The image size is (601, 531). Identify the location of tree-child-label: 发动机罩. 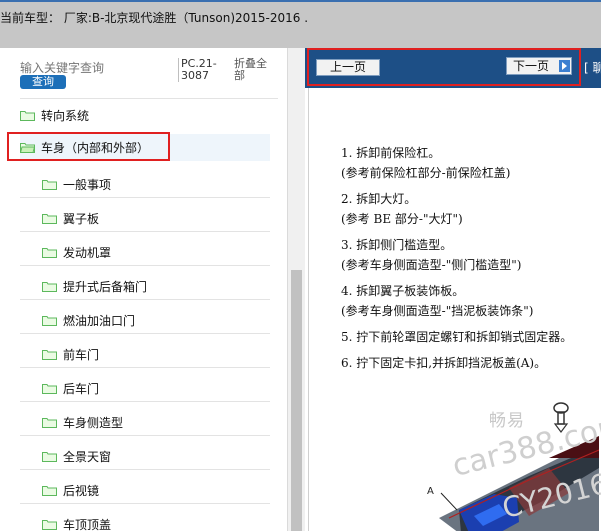
(87, 252).